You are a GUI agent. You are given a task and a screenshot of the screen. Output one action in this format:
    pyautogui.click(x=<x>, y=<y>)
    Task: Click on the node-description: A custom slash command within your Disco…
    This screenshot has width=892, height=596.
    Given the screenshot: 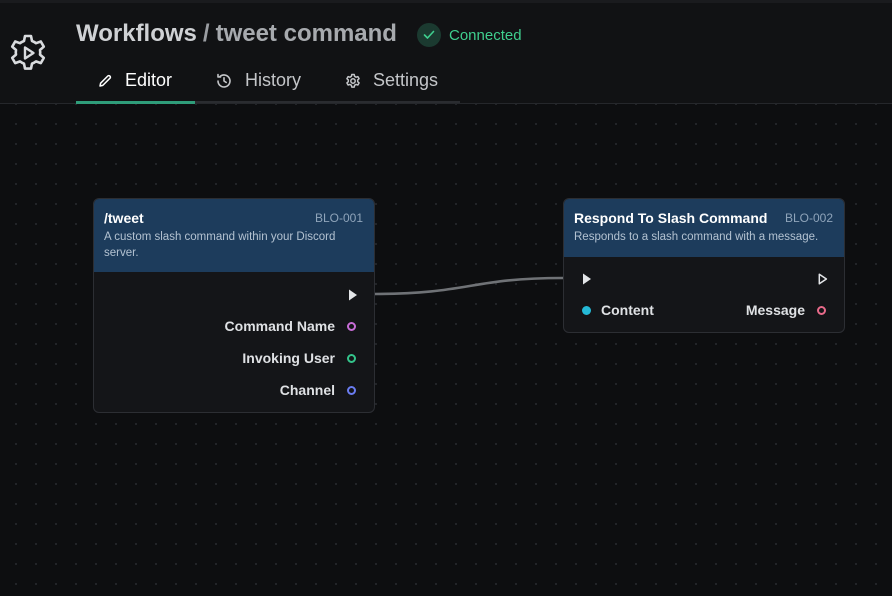 What is the action you would take?
    pyautogui.click(x=220, y=245)
    